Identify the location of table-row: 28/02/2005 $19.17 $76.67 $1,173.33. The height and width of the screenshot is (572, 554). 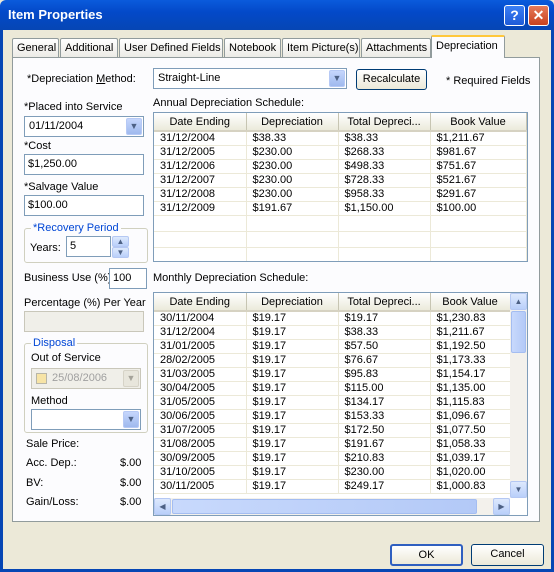
(332, 360).